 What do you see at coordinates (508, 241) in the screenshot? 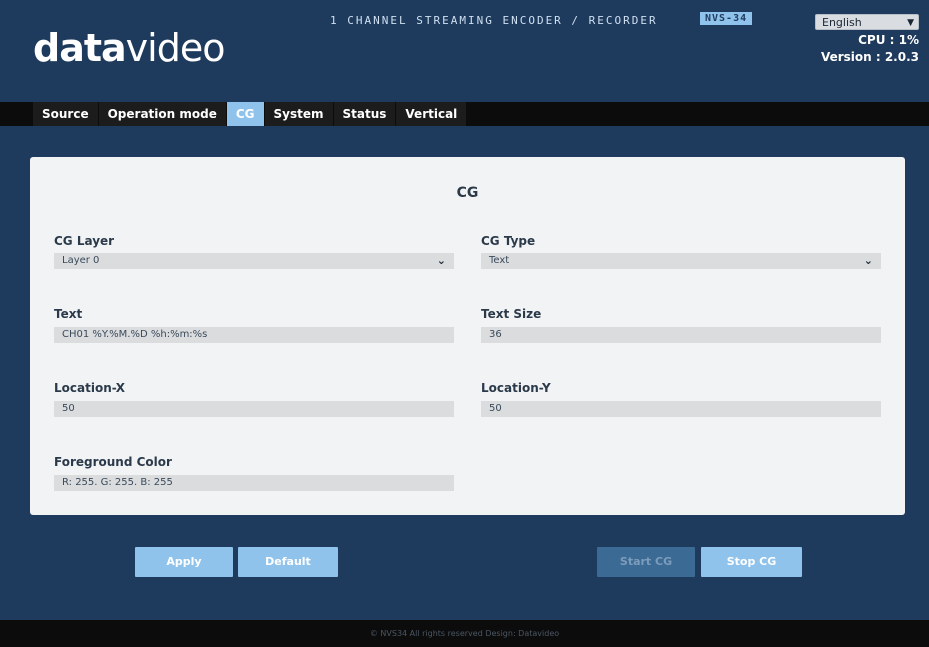
I see `cg-type-label: CG Type` at bounding box center [508, 241].